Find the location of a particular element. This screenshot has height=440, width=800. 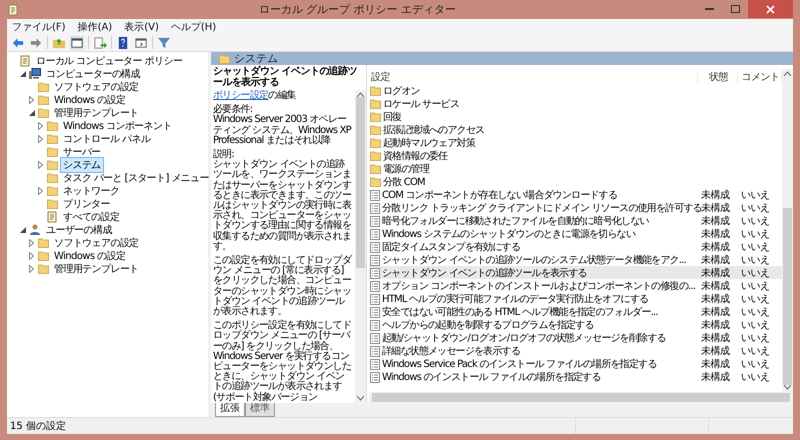

table-row: ログオン is located at coordinates (575, 90).